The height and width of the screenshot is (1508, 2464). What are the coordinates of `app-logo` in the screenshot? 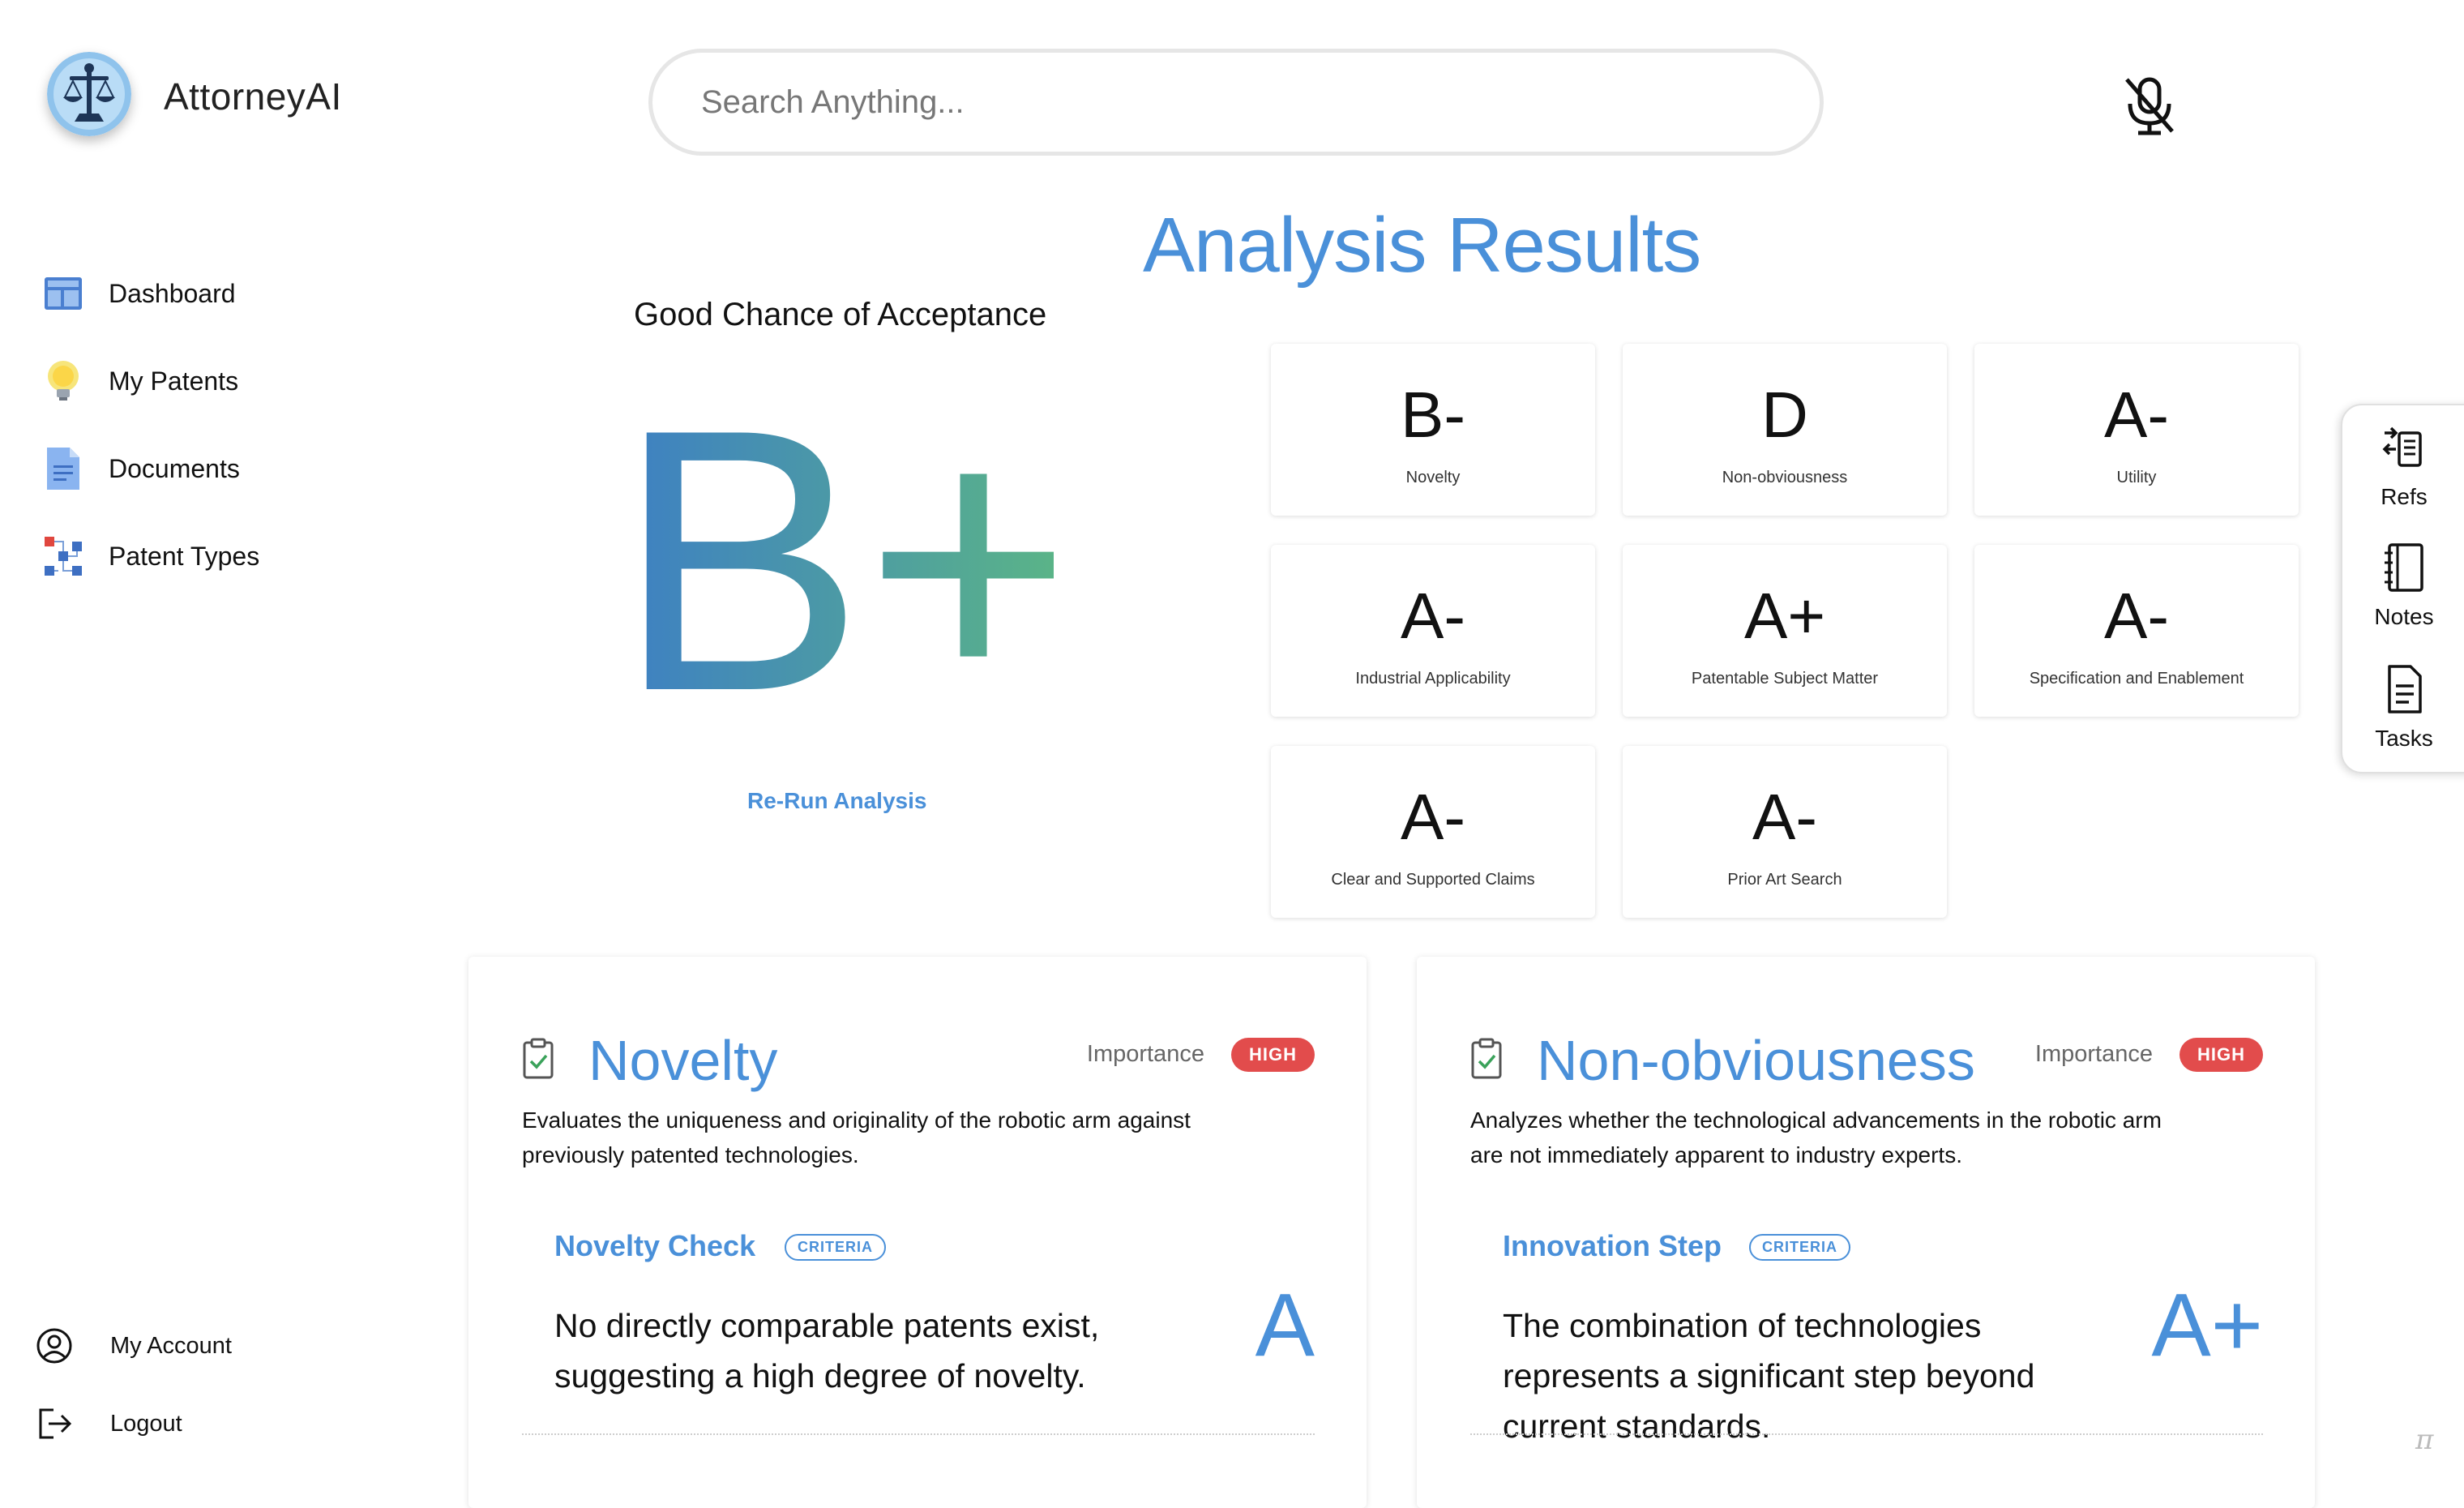 It's located at (89, 94).